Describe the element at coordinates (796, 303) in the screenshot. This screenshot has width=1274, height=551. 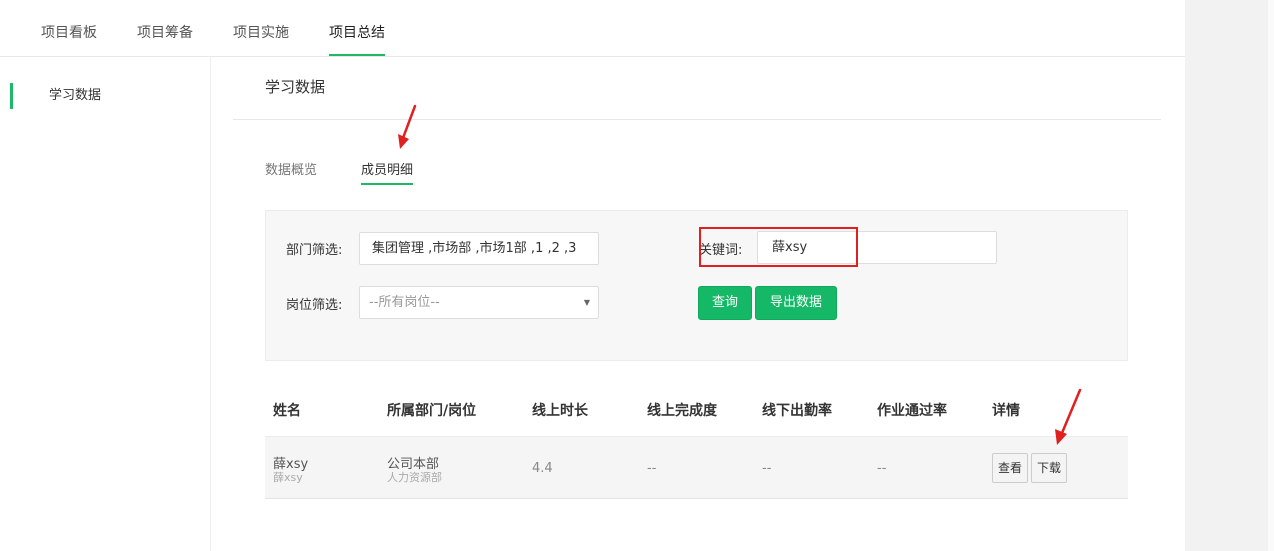
I see `export-data-button: 导出数据` at that location.